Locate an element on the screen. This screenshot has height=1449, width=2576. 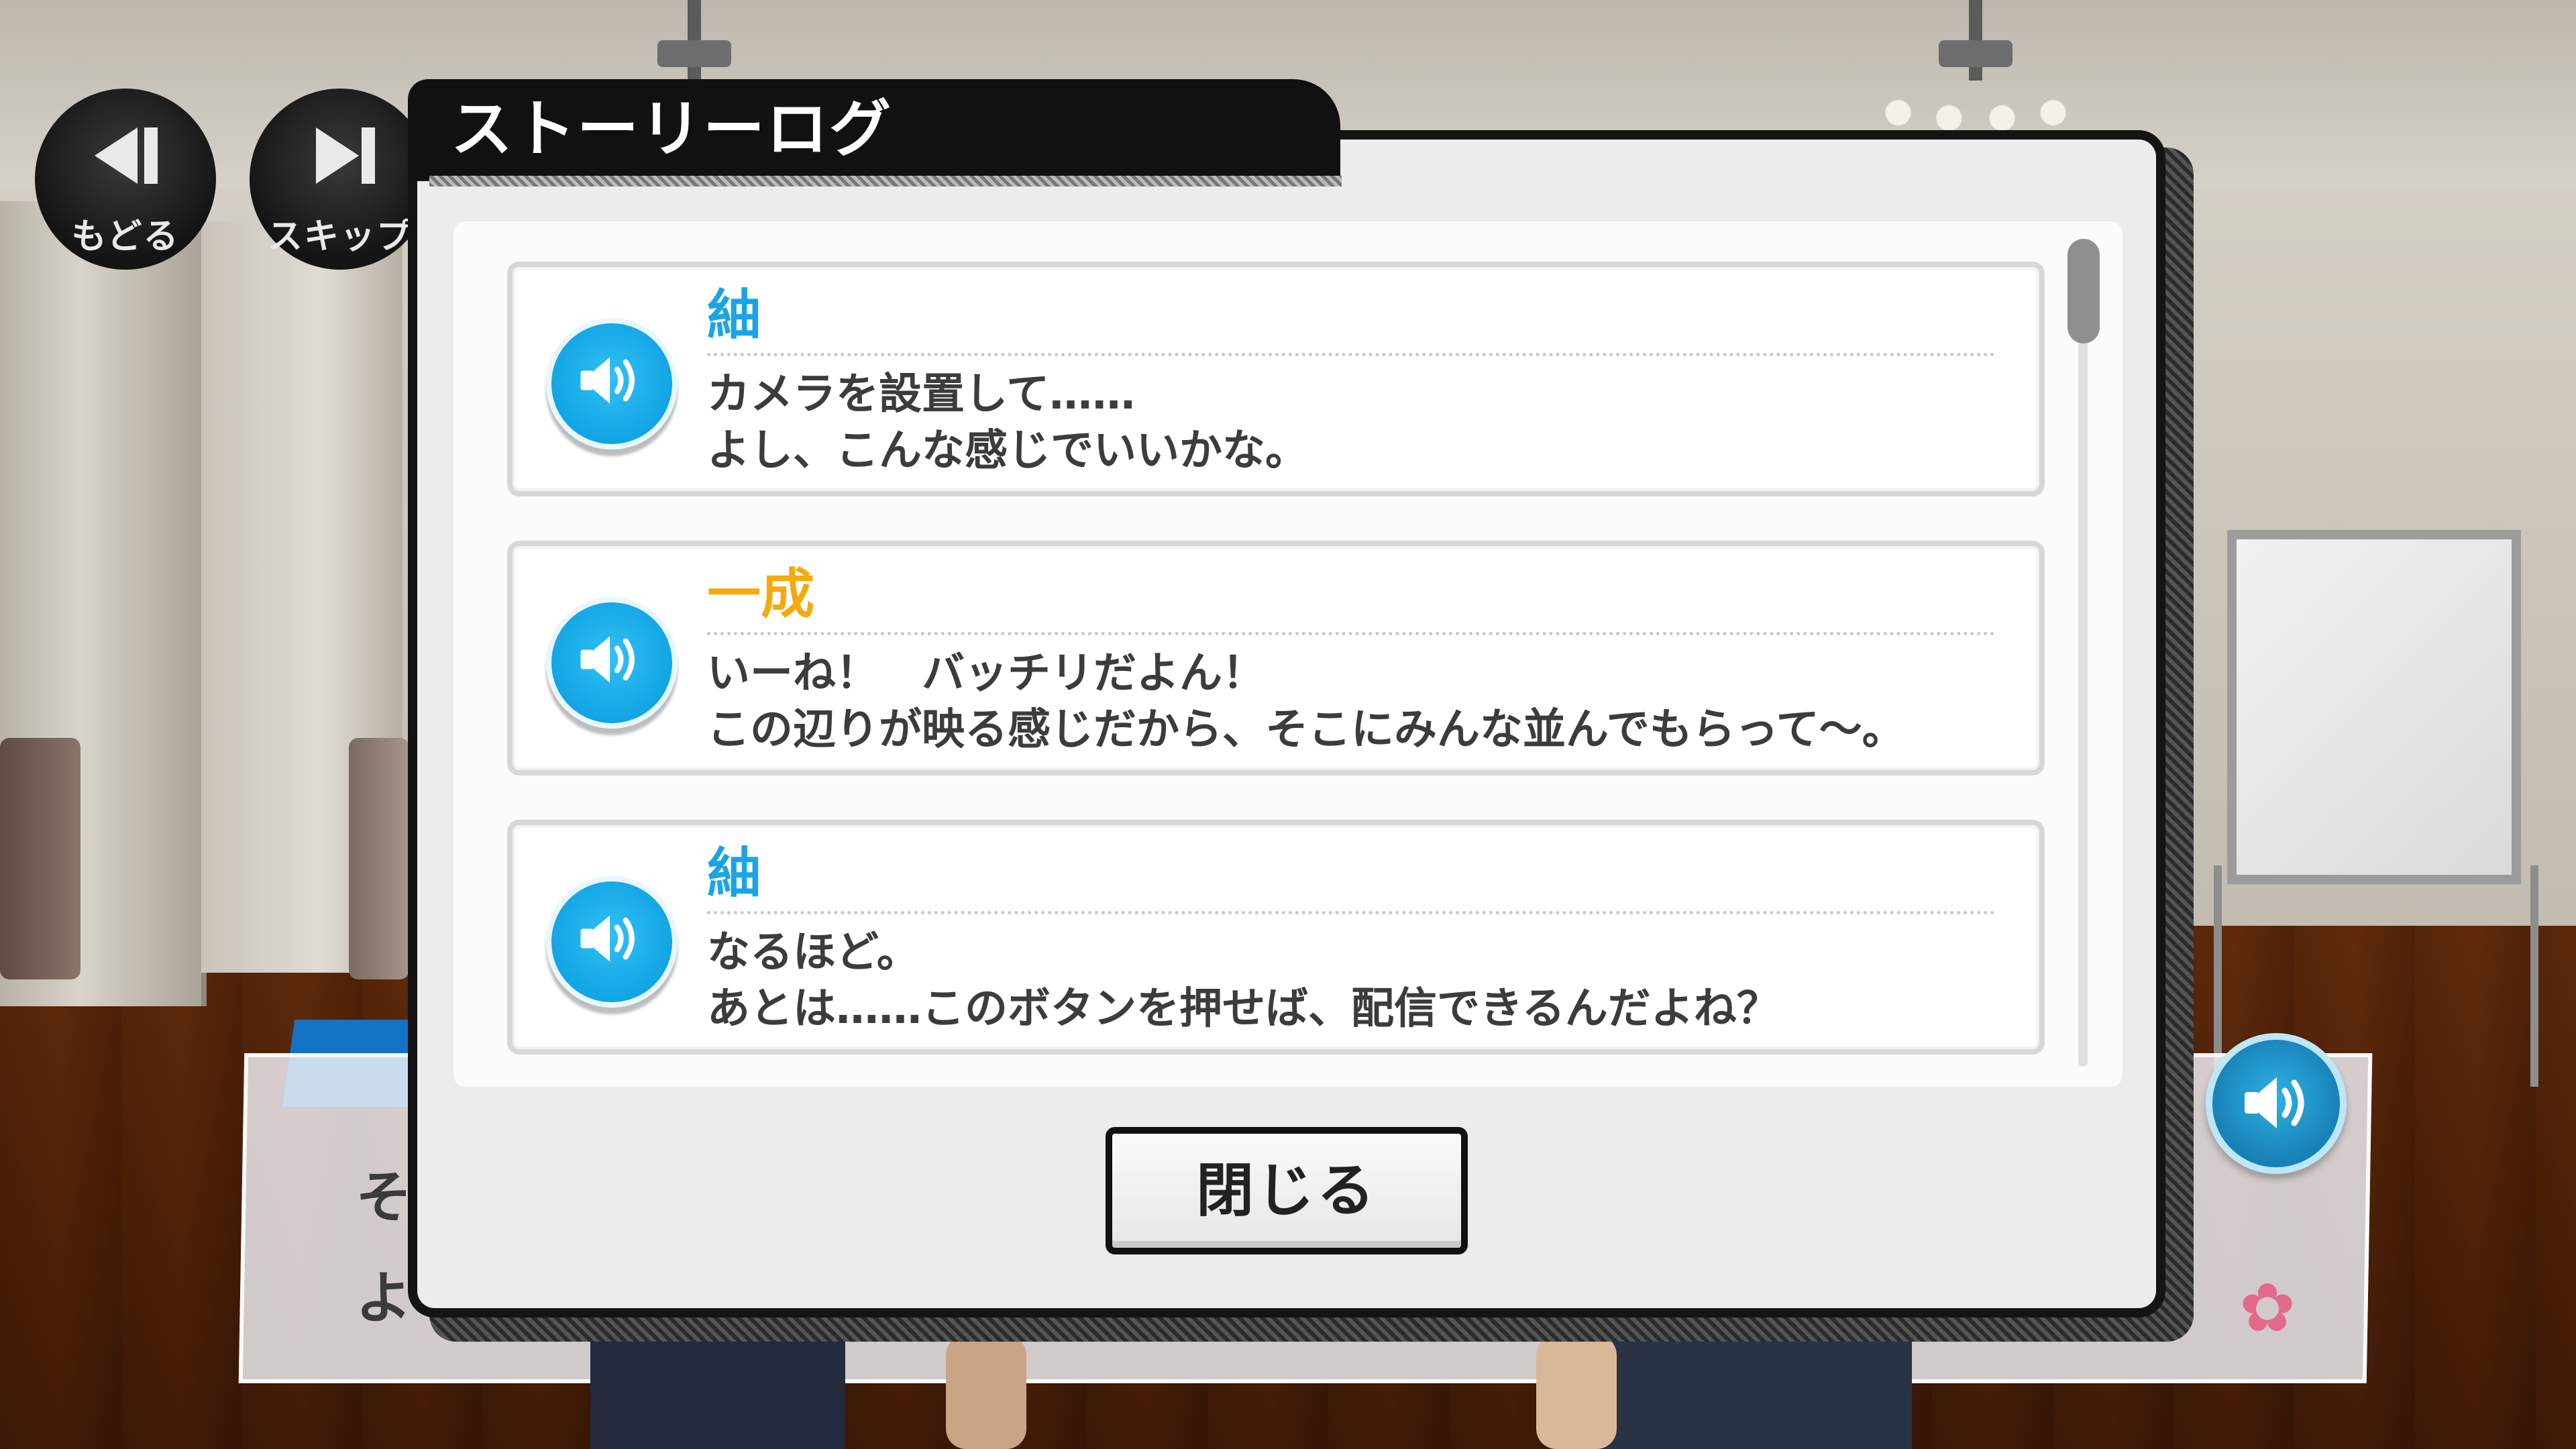
underlying-text-line: そ is located at coordinates (384, 1197).